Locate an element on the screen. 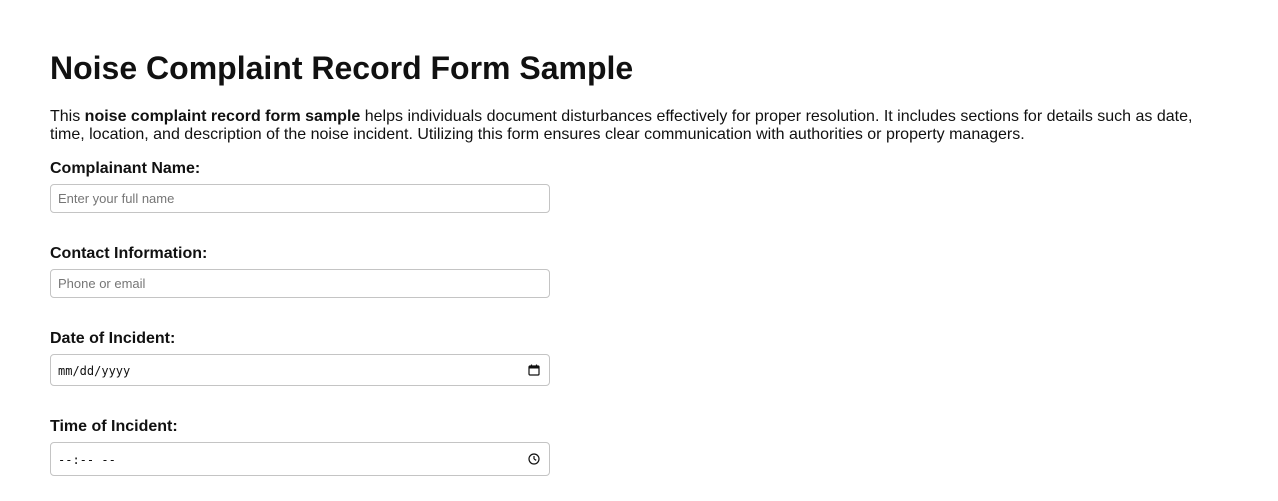  complainant-name-label: Complainant Name: is located at coordinates (125, 168).